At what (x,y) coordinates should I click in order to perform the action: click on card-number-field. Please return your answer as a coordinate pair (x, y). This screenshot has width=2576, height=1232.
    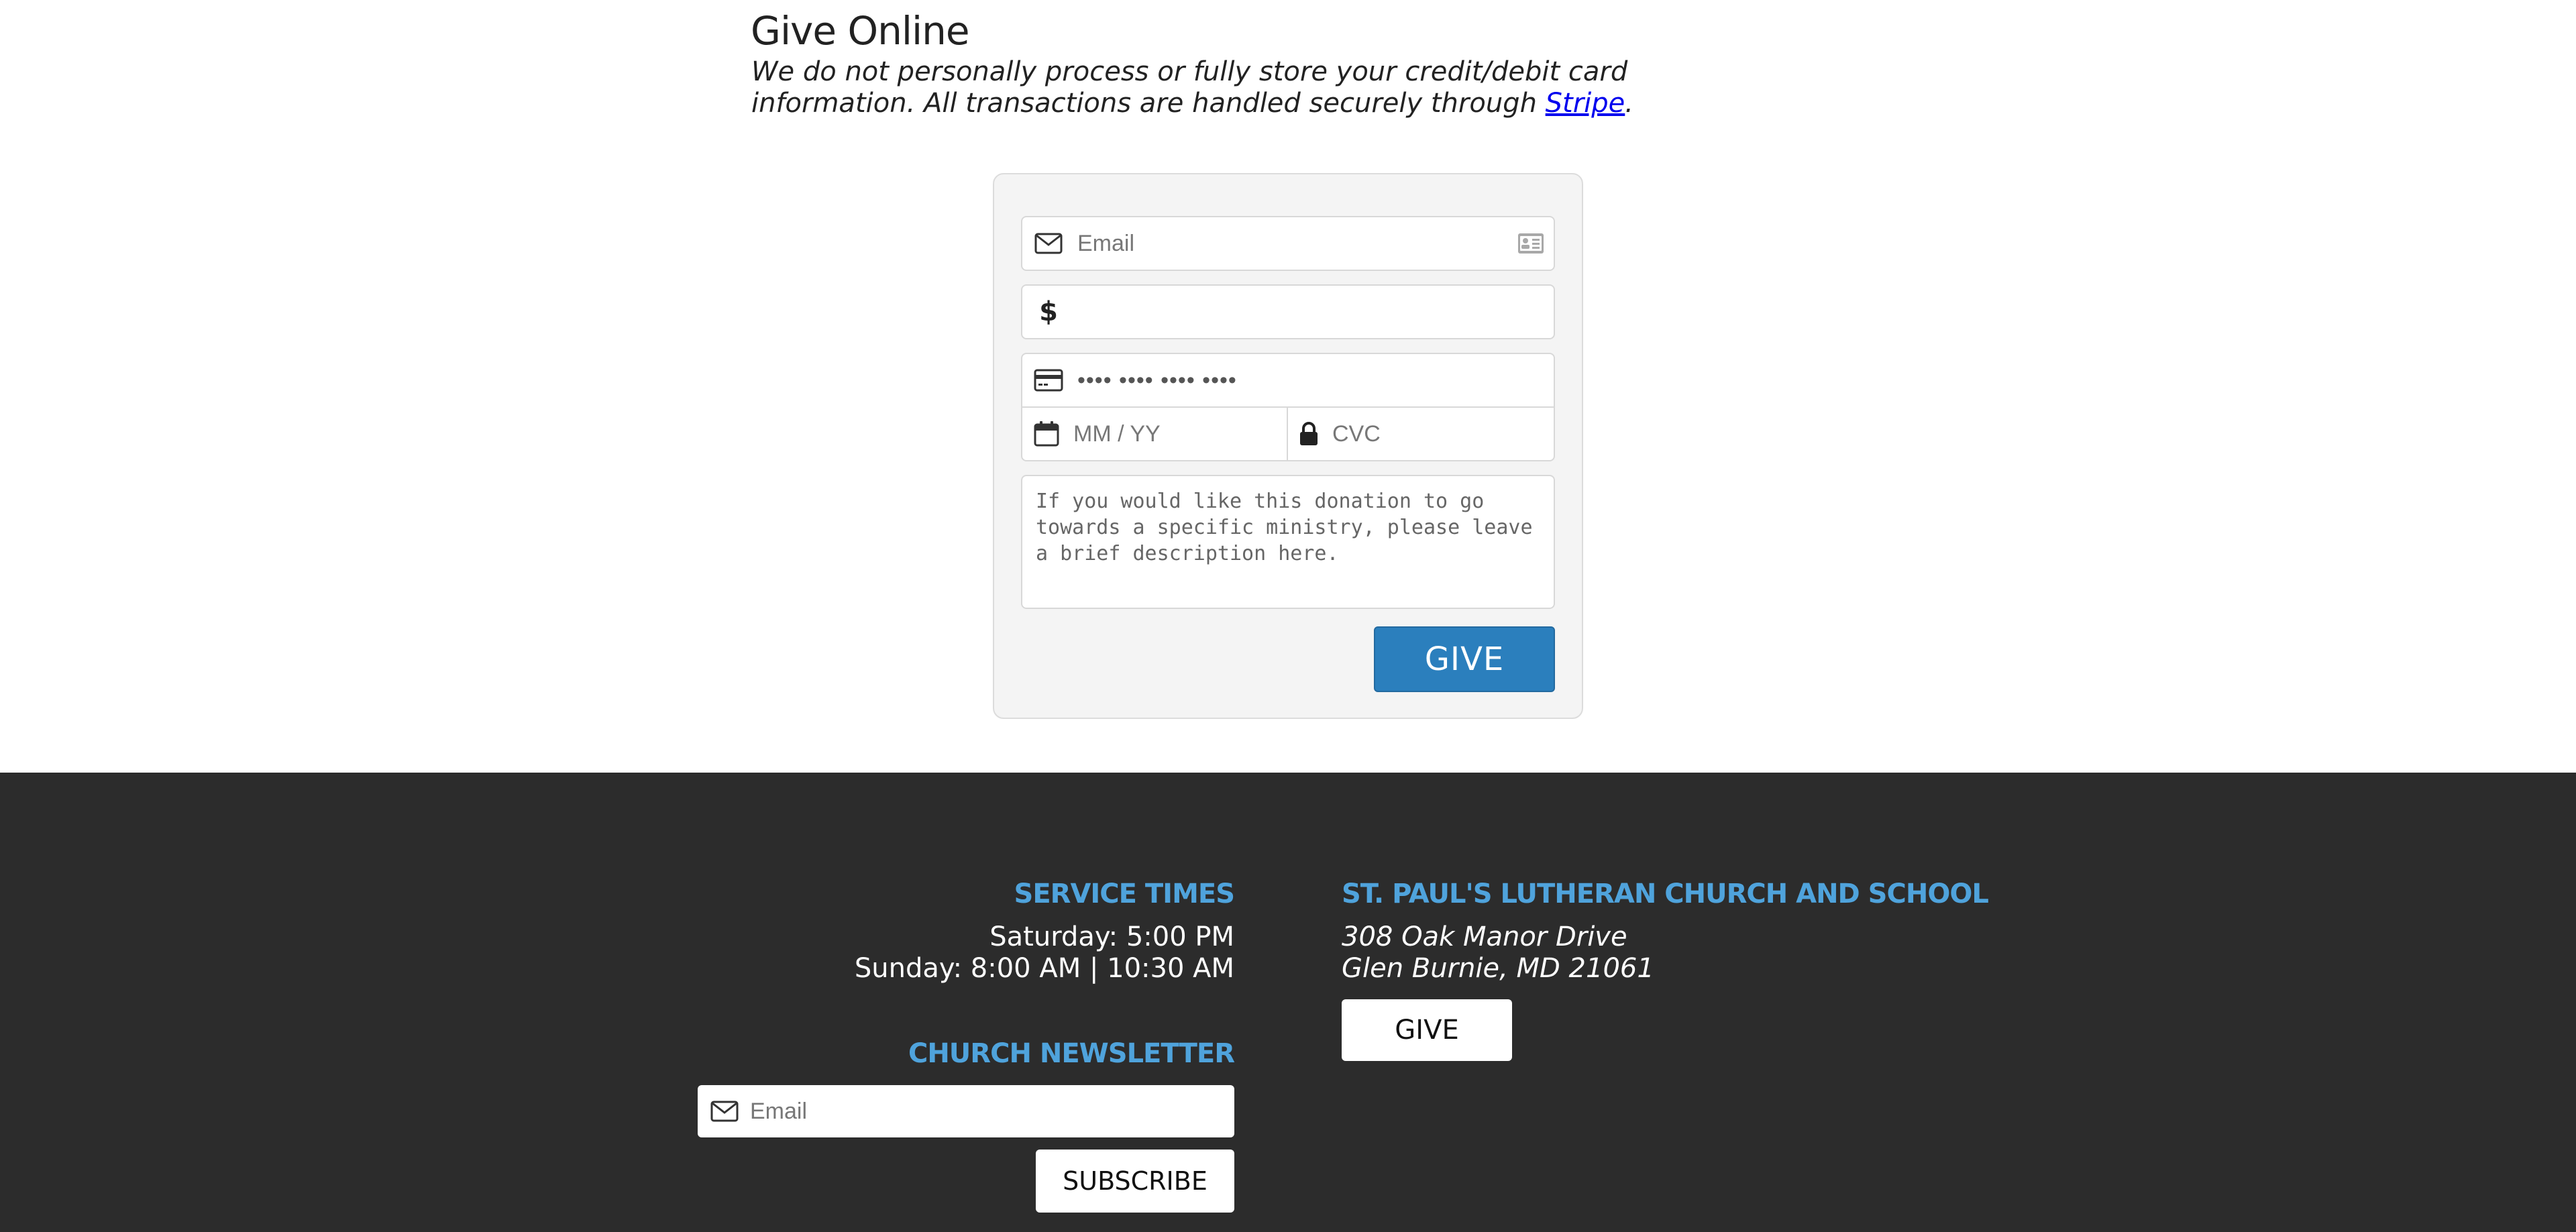
    Looking at the image, I should click on (1288, 380).